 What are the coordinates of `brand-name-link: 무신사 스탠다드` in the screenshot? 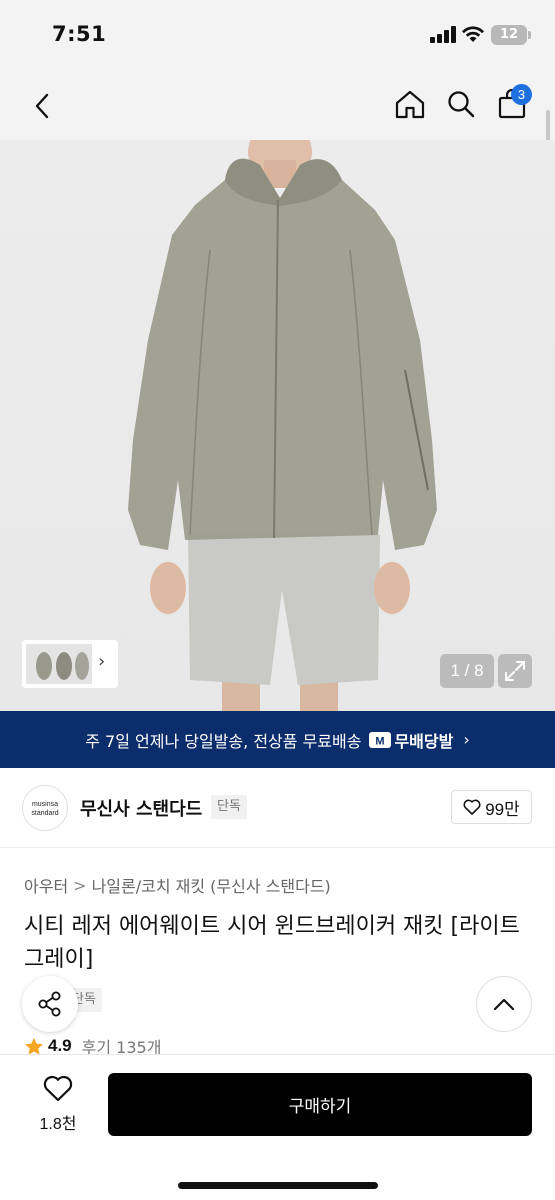 It's located at (141, 808).